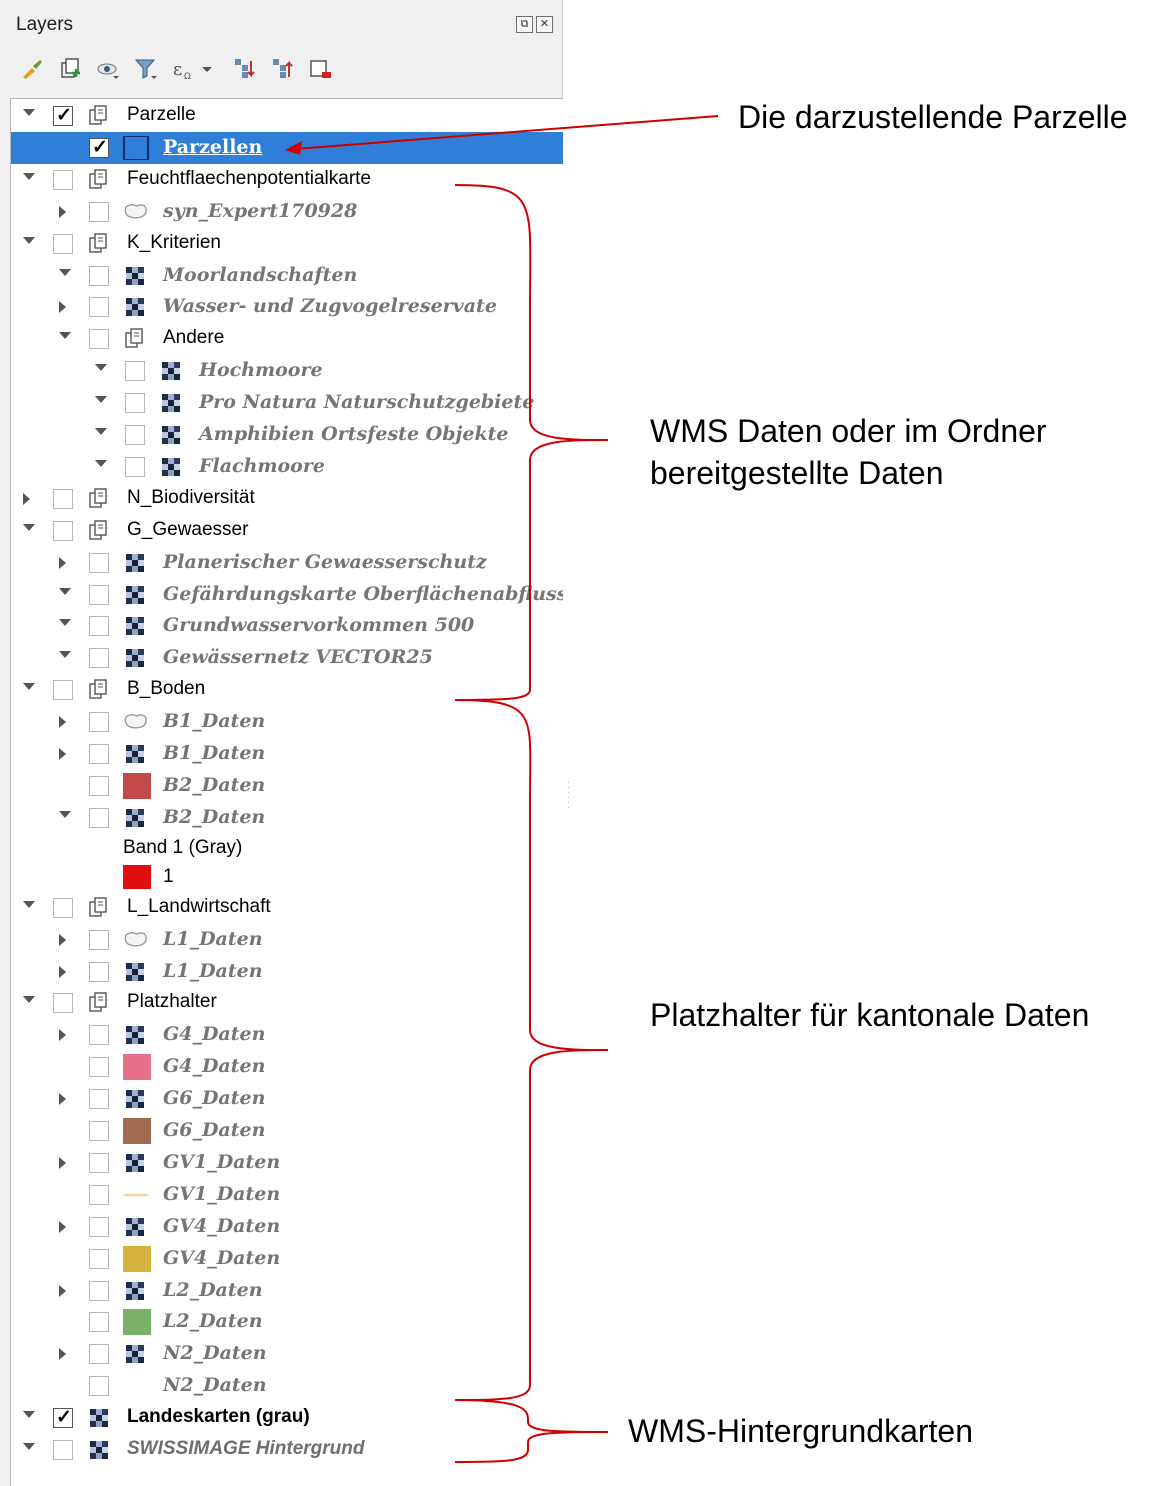 The image size is (1155, 1486). Describe the element at coordinates (531, 1431) in the screenshot. I see `background-bracket` at that location.